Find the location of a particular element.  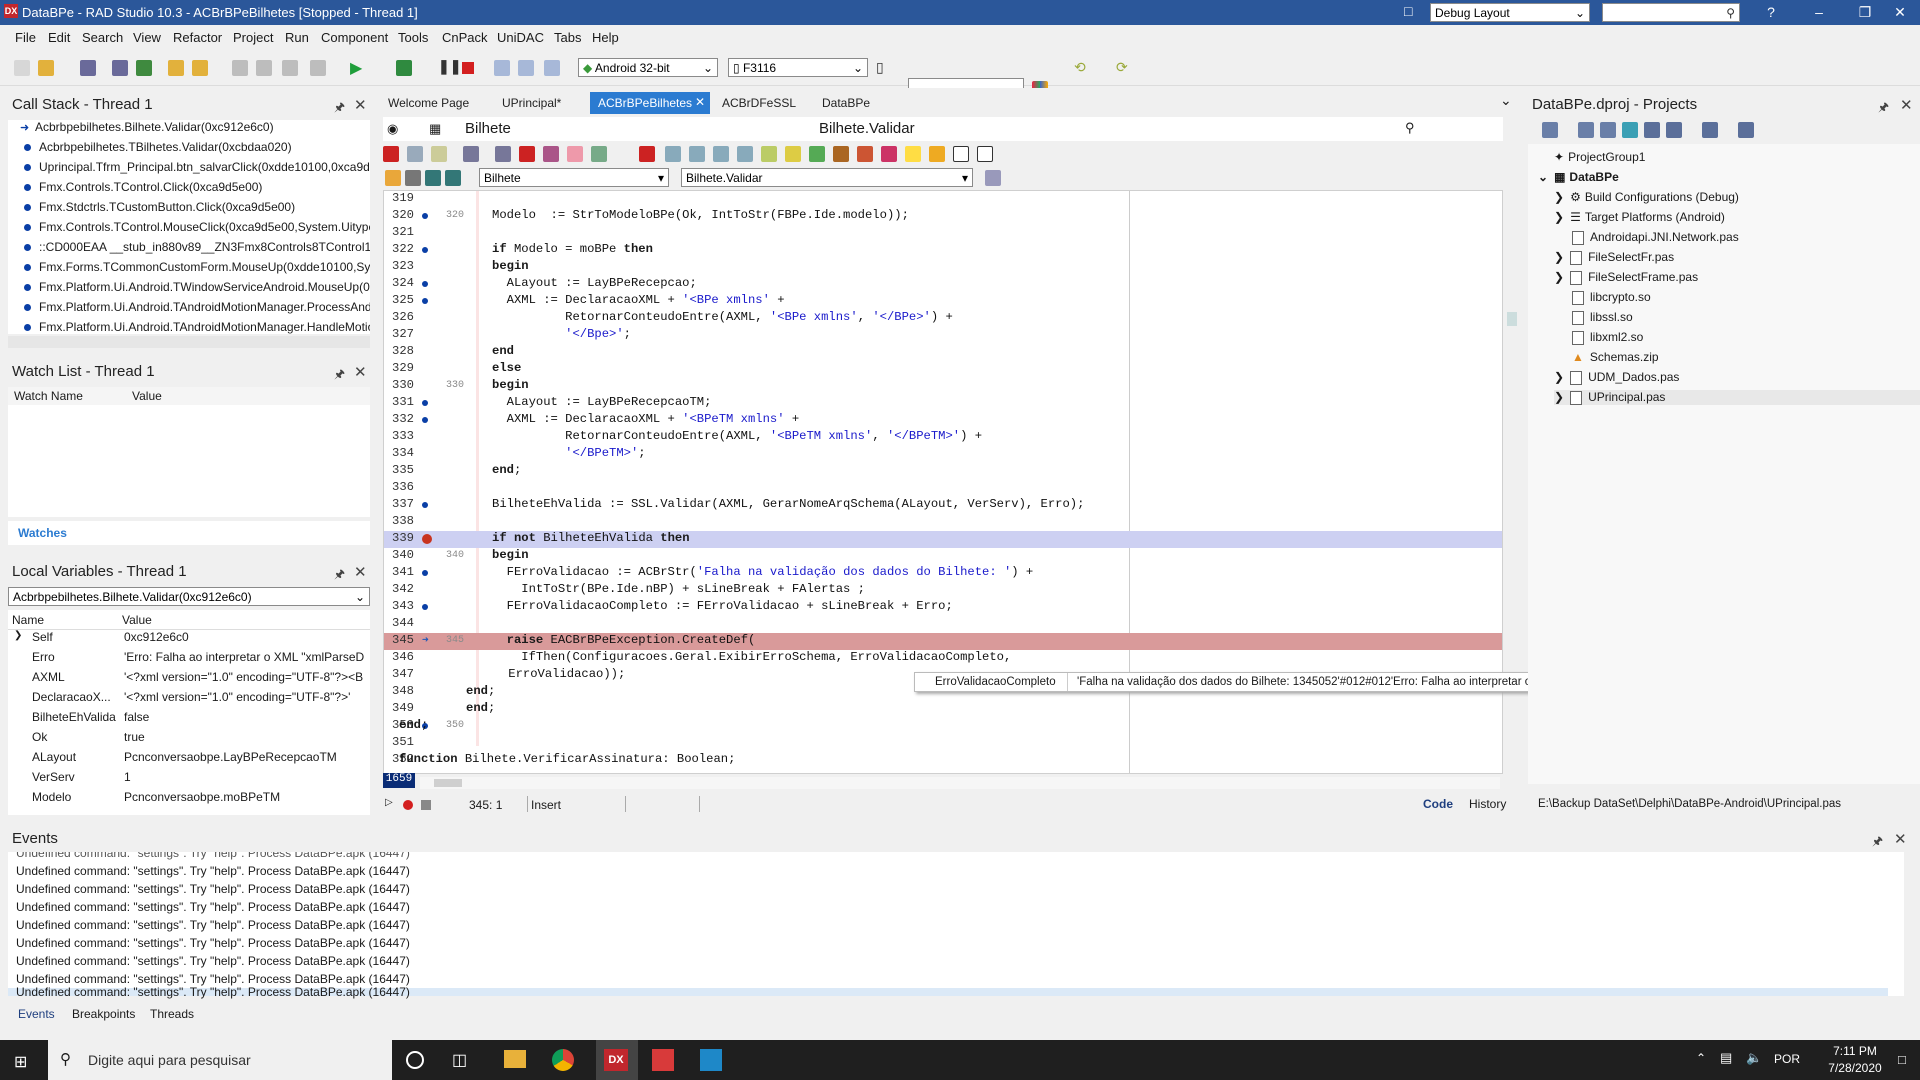

close-button: ✕ is located at coordinates (1900, 12).